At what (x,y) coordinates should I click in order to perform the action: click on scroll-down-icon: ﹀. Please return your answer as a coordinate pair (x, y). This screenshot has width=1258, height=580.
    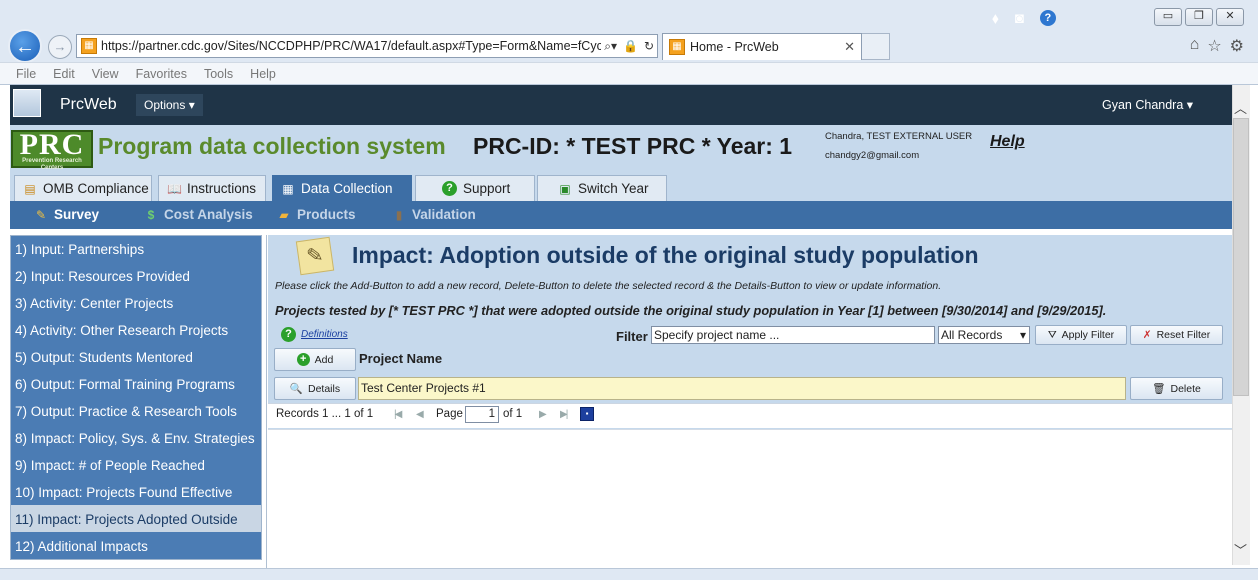
    Looking at the image, I should click on (1240, 549).